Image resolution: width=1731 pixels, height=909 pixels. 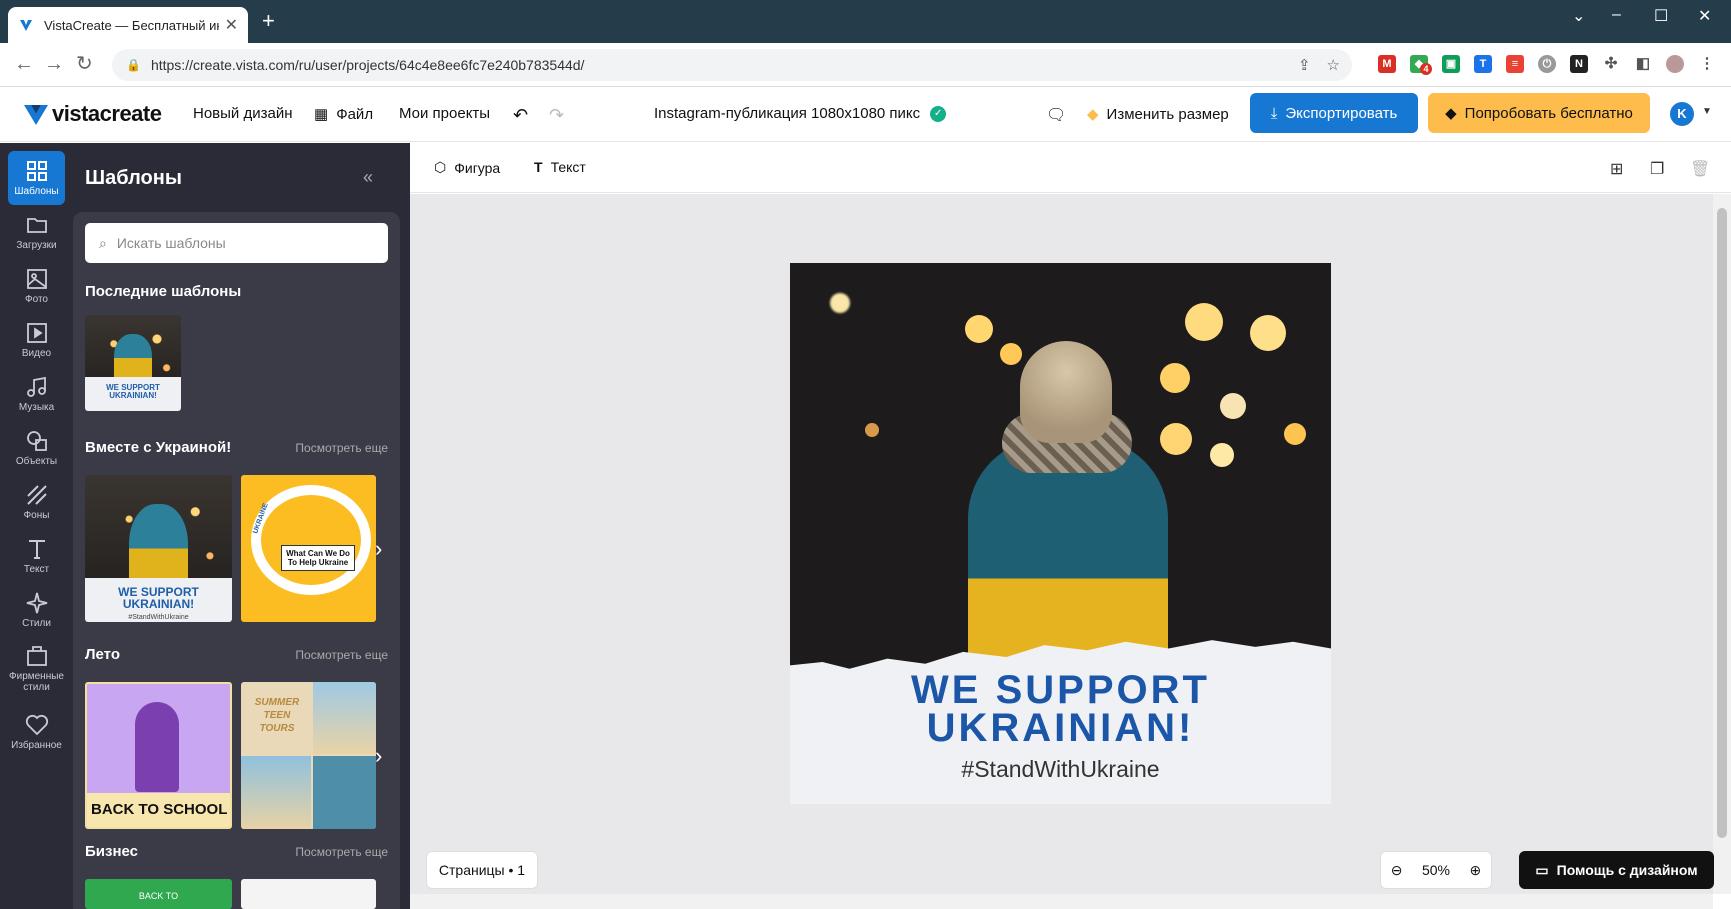 I want to click on chevron-down-icon: ▼, so click(x=1707, y=111).